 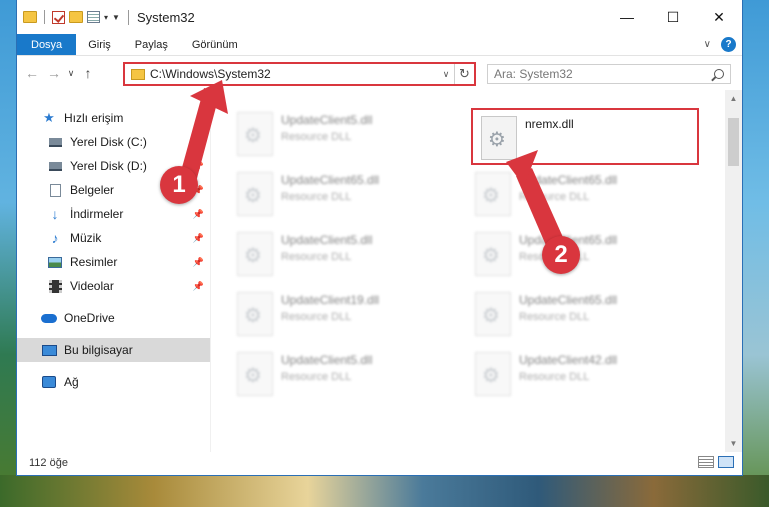 I want to click on list-item: UpdateClient19.dll Resource DLL, so click(x=338, y=314).